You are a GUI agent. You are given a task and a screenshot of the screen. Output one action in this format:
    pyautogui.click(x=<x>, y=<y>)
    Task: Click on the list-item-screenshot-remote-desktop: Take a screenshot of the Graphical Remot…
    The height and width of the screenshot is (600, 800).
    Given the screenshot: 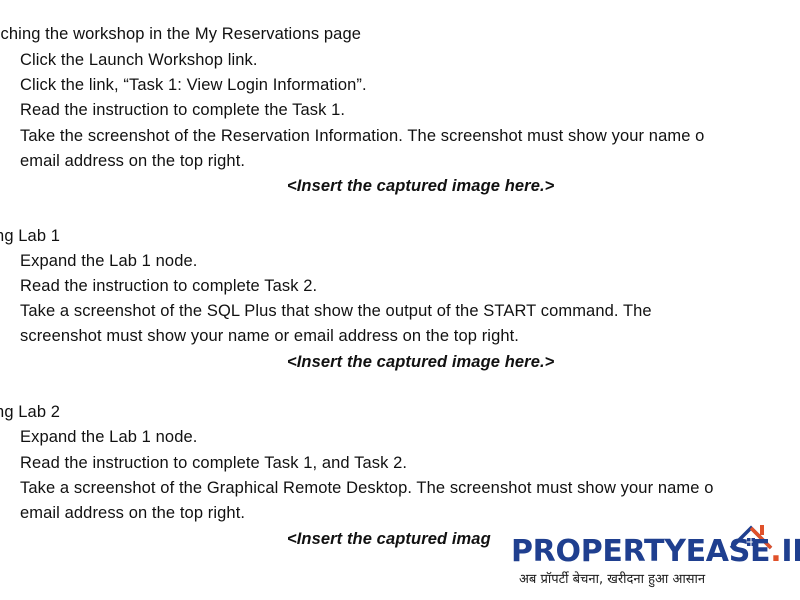 What is the action you would take?
    pyautogui.click(x=367, y=488)
    